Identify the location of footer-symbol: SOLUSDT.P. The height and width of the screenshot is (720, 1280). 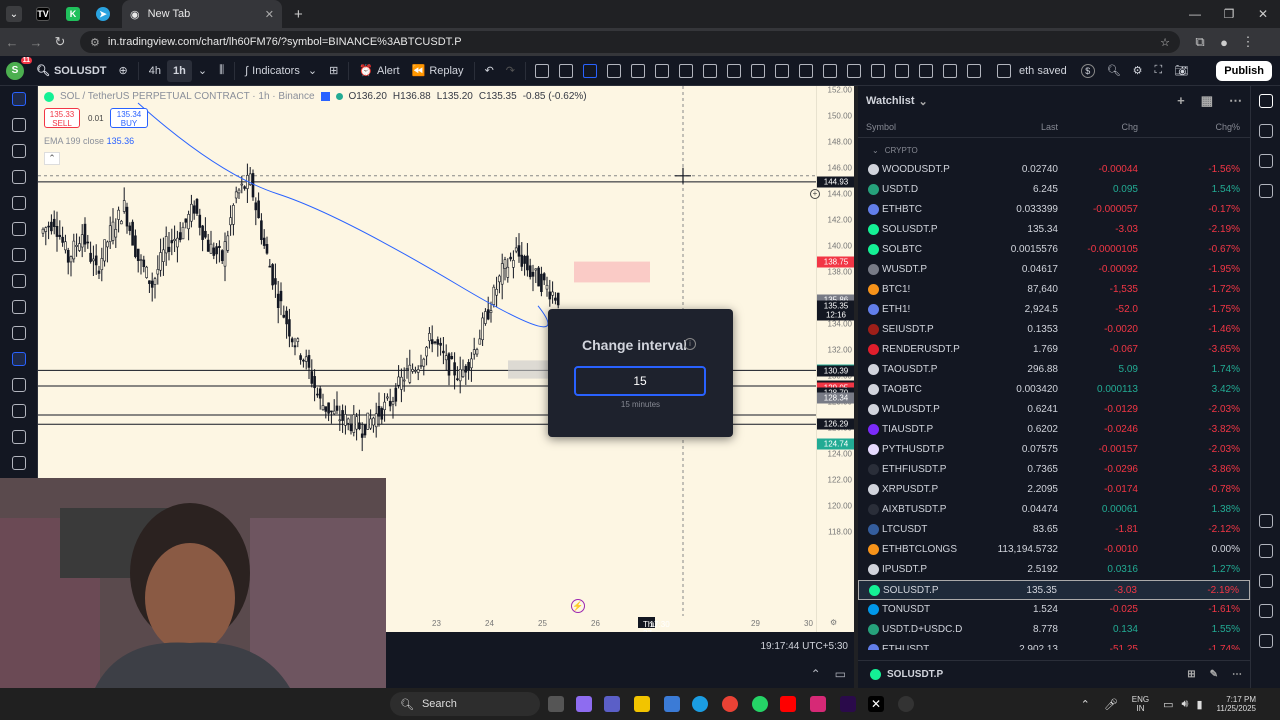
(915, 674).